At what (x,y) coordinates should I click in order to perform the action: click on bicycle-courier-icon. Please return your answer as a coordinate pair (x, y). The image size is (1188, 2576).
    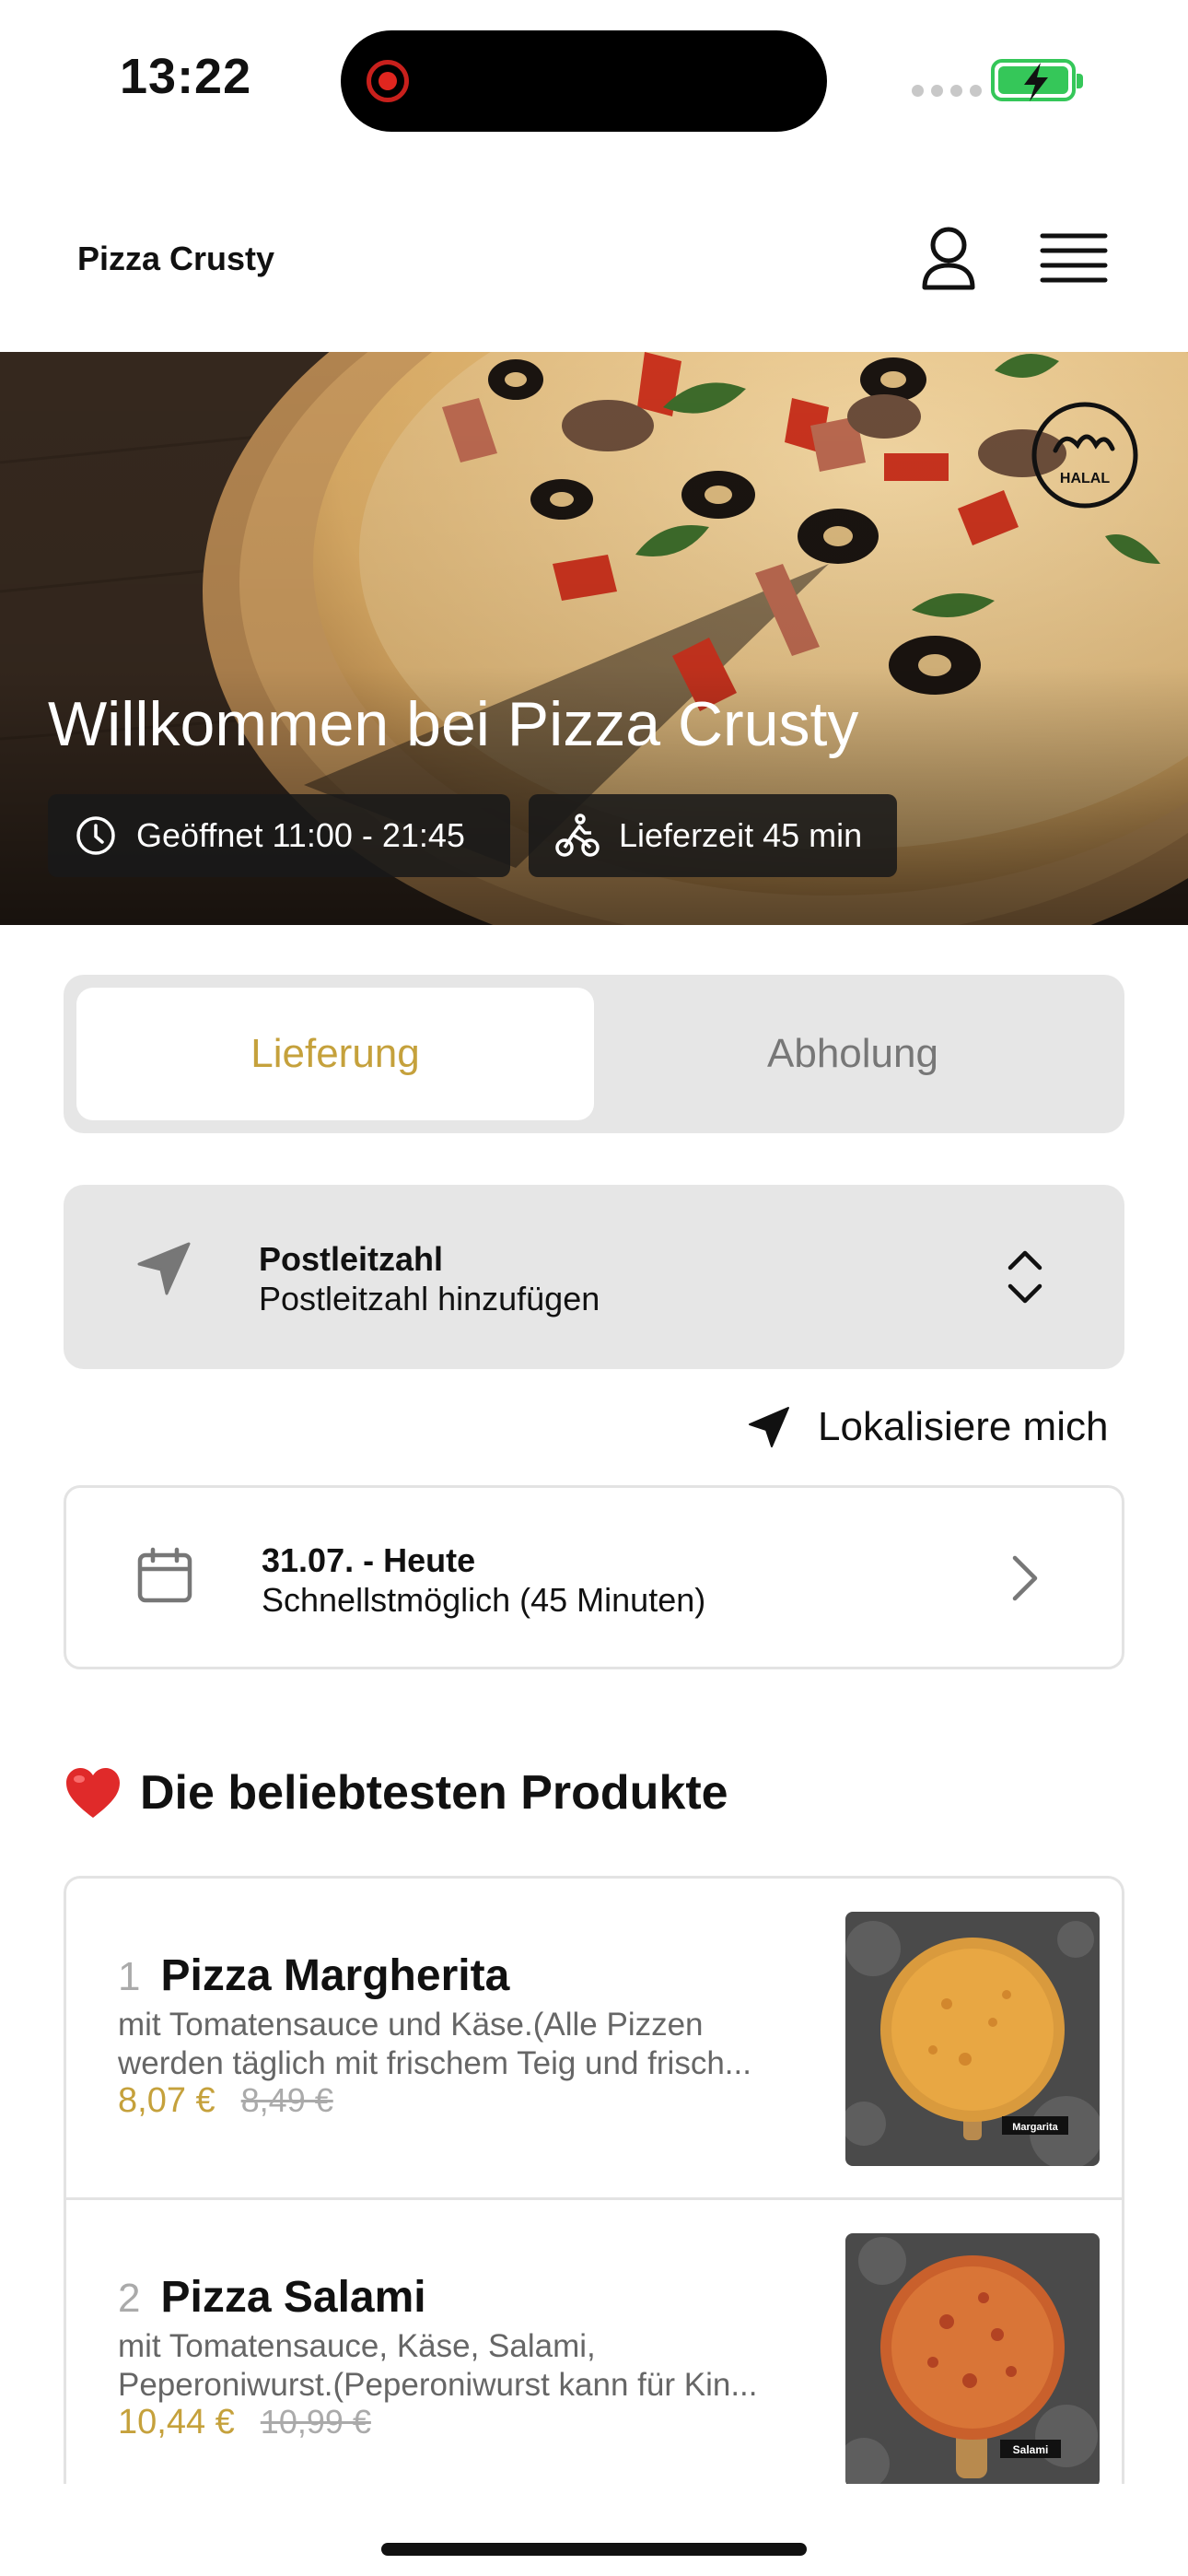
    Looking at the image, I should click on (577, 835).